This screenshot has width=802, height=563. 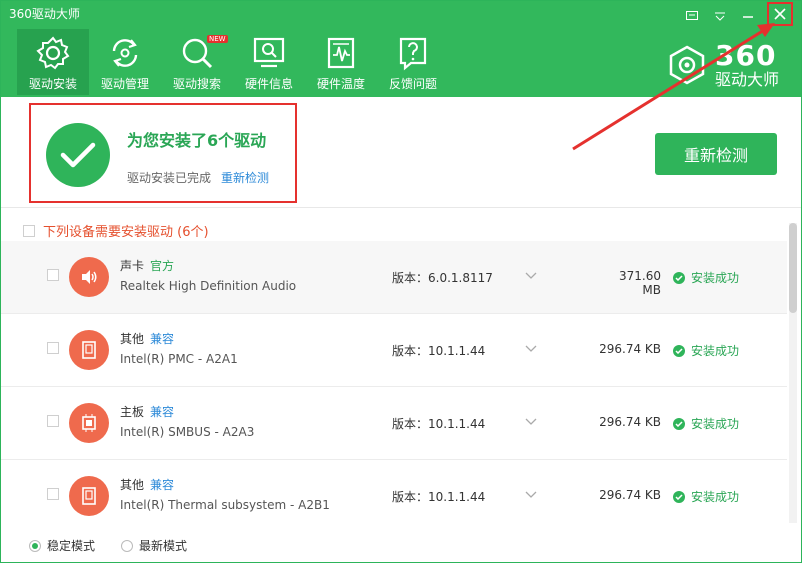 I want to click on row-device-name: Intel(R) PMC - A2A1, so click(x=179, y=359).